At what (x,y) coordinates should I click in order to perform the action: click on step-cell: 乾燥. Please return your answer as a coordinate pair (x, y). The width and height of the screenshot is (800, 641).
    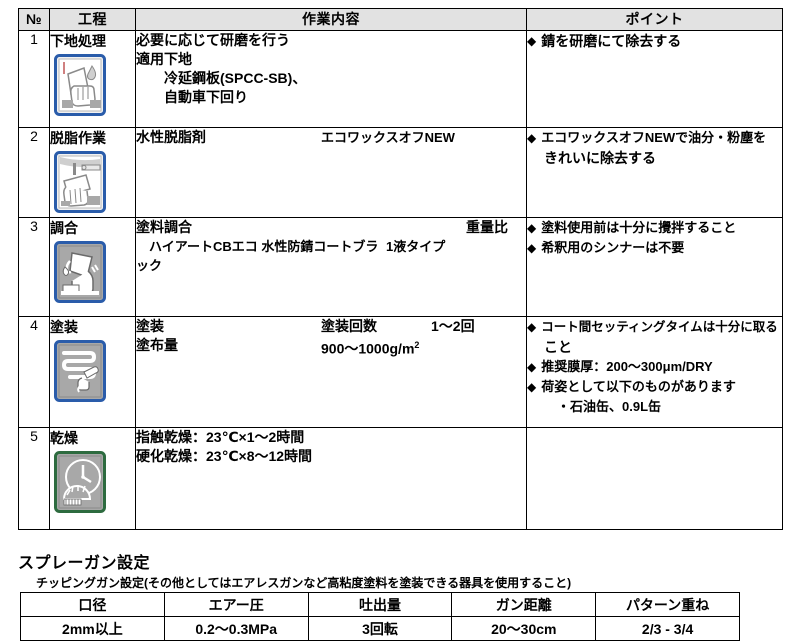
    Looking at the image, I should click on (92, 478).